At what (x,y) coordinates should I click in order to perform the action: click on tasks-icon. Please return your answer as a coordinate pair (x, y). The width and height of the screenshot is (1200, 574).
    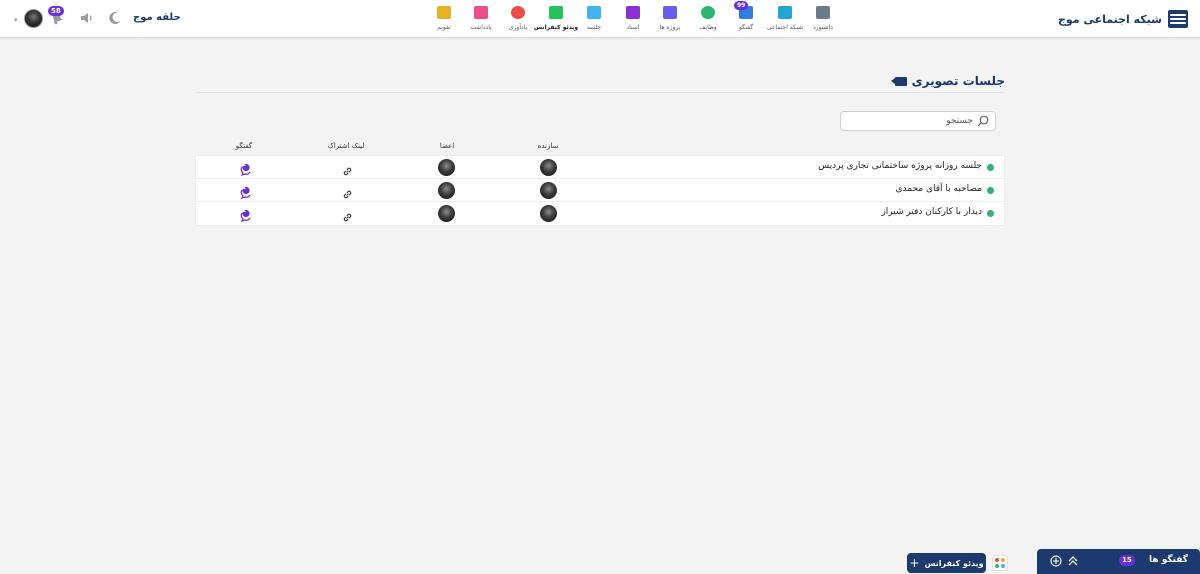
    Looking at the image, I should click on (708, 12).